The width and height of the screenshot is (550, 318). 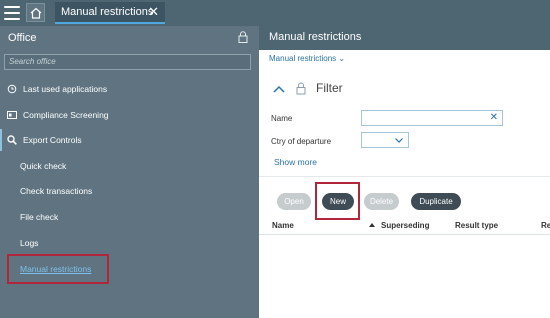 I want to click on country-label: Ctry of departure, so click(x=301, y=141).